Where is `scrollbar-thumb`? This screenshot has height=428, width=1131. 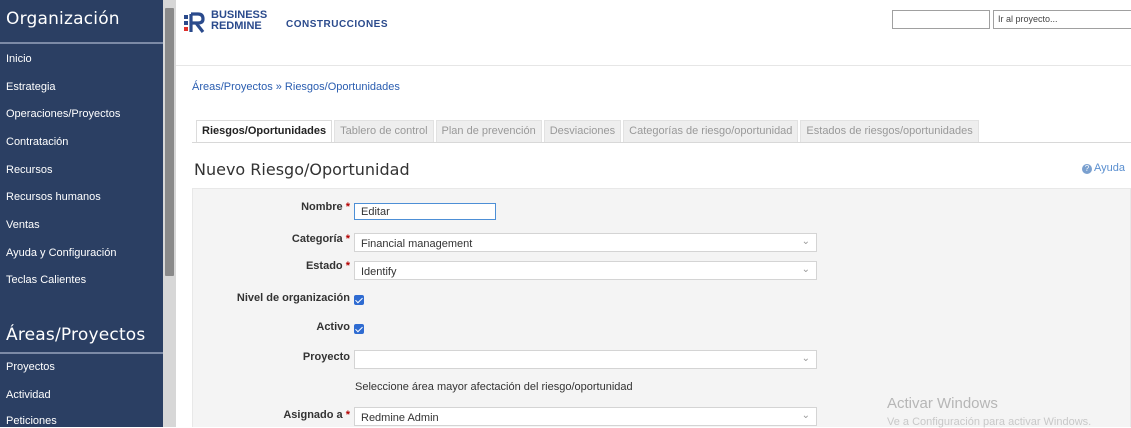
scrollbar-thumb is located at coordinates (169, 142).